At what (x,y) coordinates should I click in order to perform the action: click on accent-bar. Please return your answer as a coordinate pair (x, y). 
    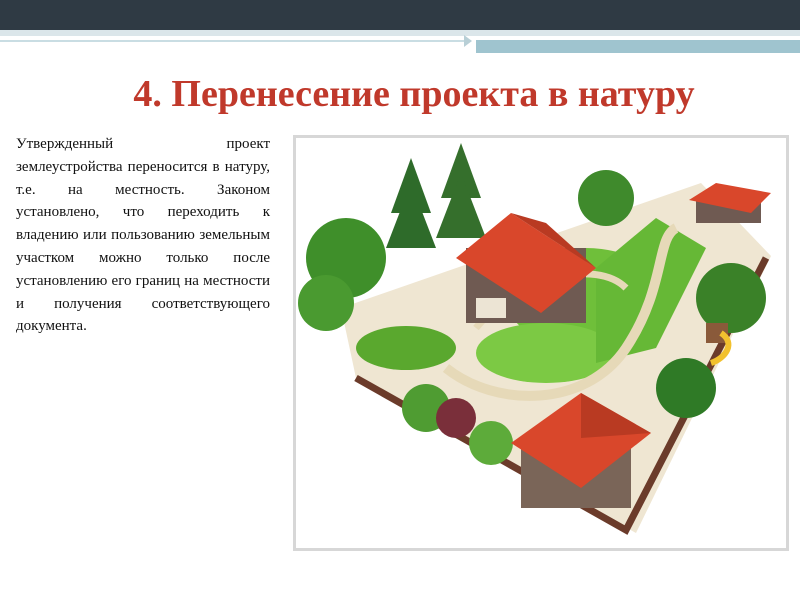
    Looking at the image, I should click on (638, 46).